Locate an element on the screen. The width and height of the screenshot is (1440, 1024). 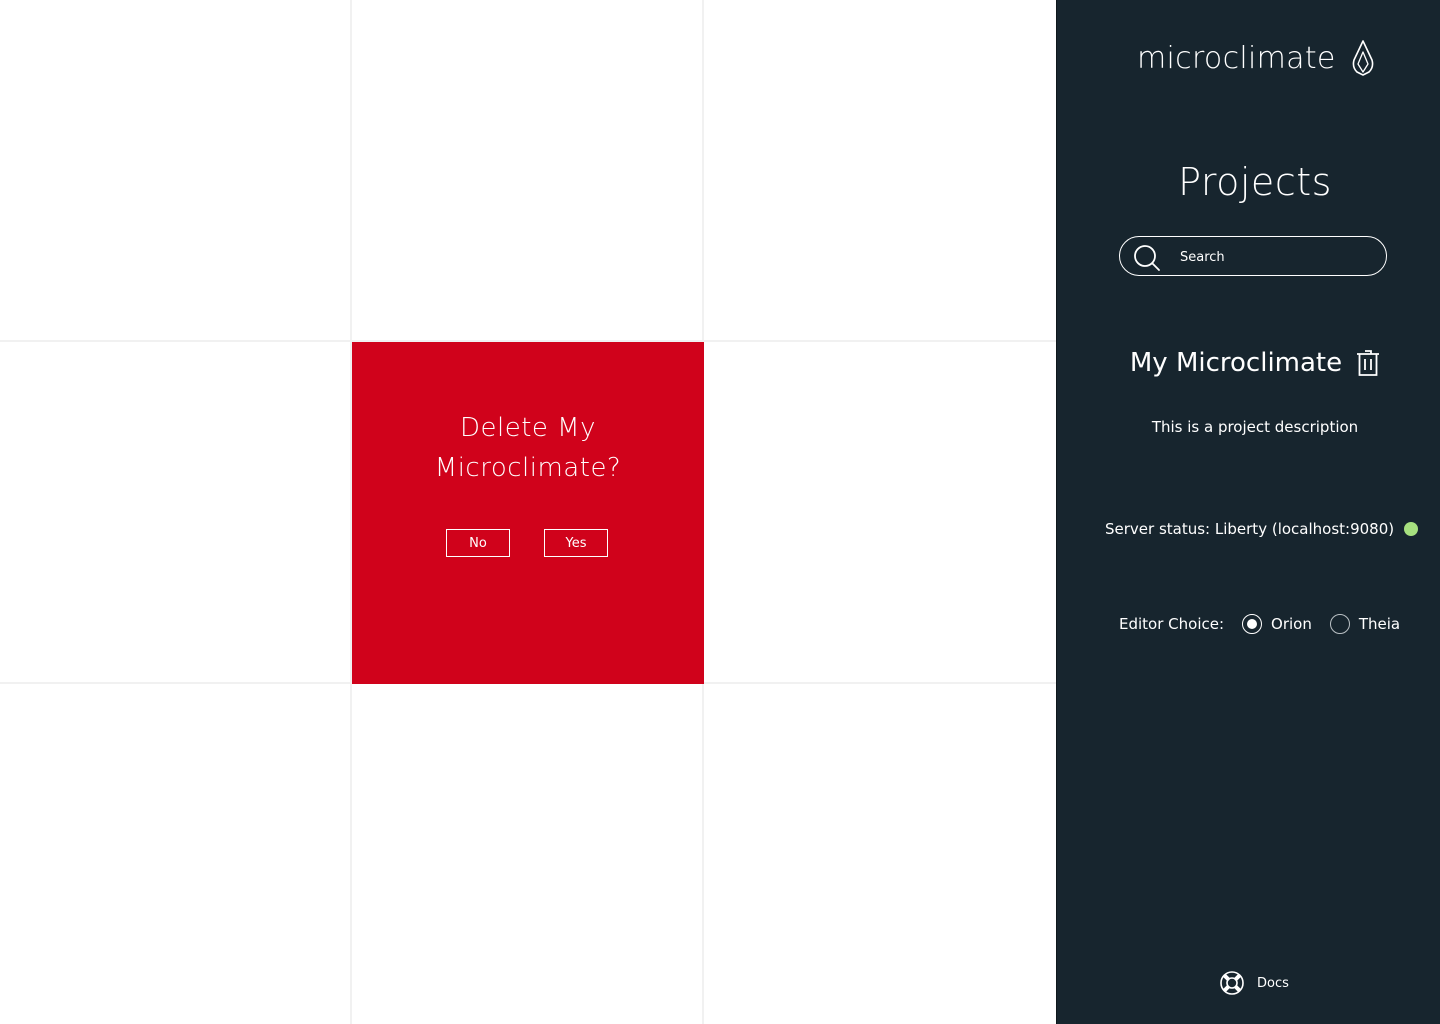
status-indicator is located at coordinates (1411, 529).